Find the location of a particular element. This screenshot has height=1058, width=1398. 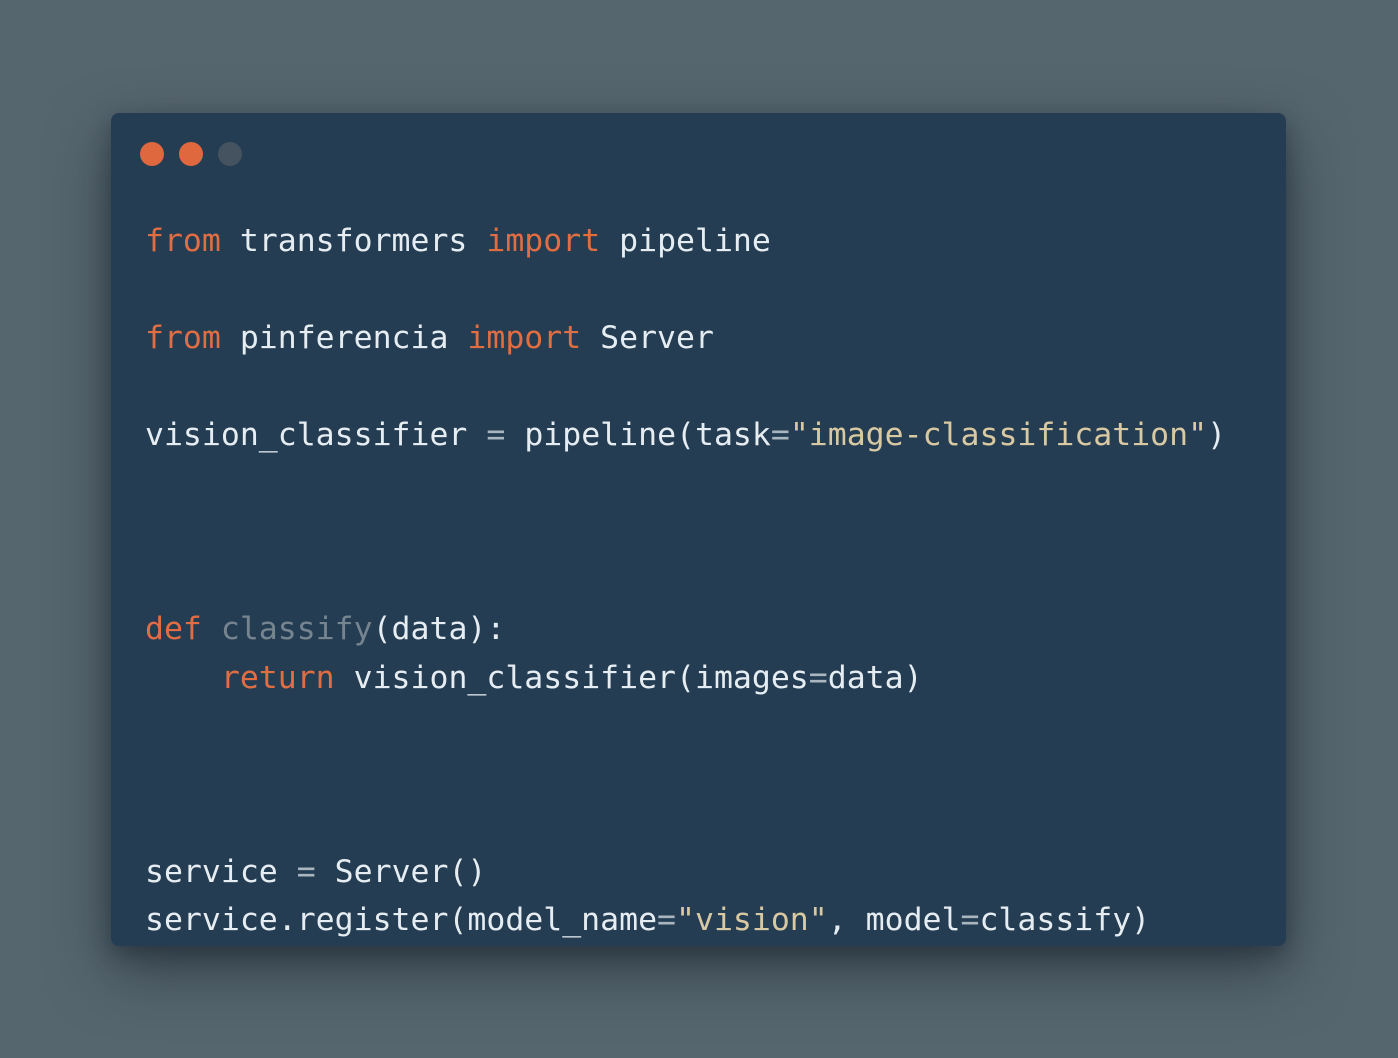

call: vision_classifier(images is located at coordinates (571, 677).